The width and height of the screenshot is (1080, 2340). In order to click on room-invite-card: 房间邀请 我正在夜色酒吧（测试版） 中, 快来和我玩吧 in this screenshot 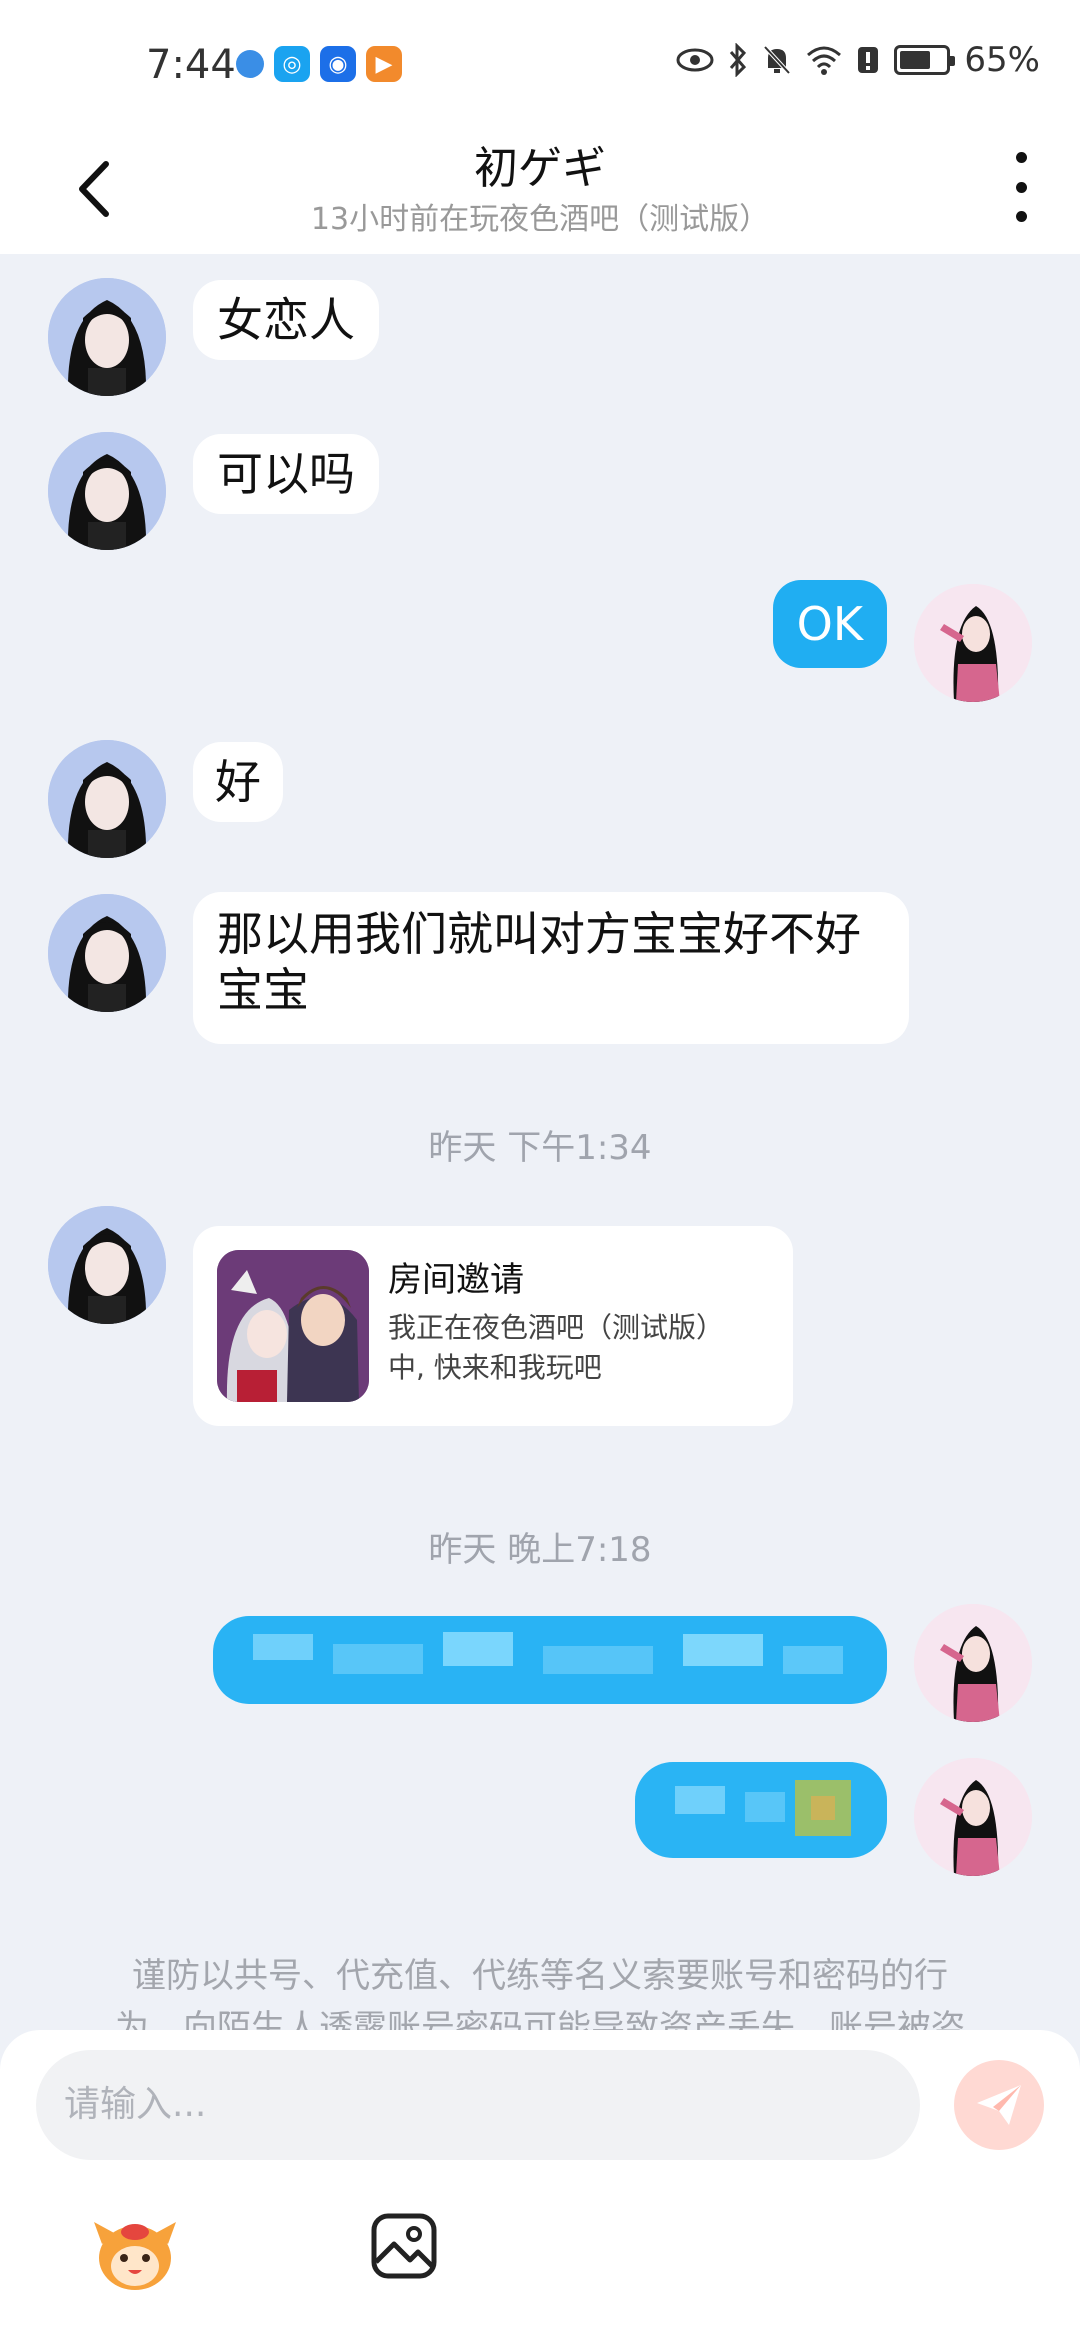, I will do `click(493, 1326)`.